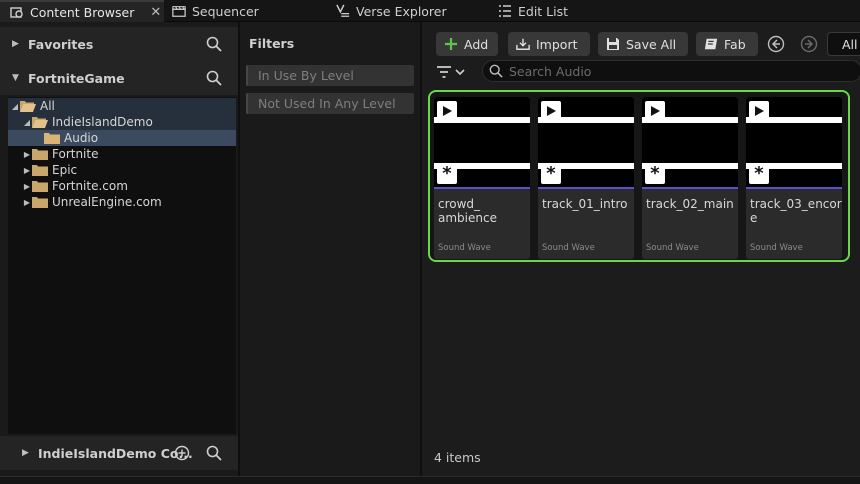 This screenshot has width=860, height=484. I want to click on project-label: FortniteGame, so click(76, 78).